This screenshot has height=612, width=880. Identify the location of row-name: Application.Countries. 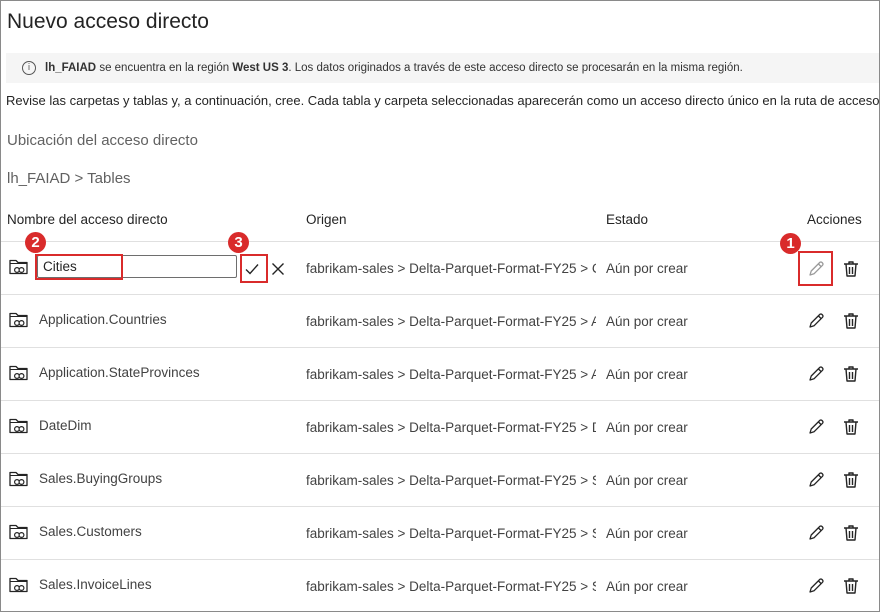
(103, 319).